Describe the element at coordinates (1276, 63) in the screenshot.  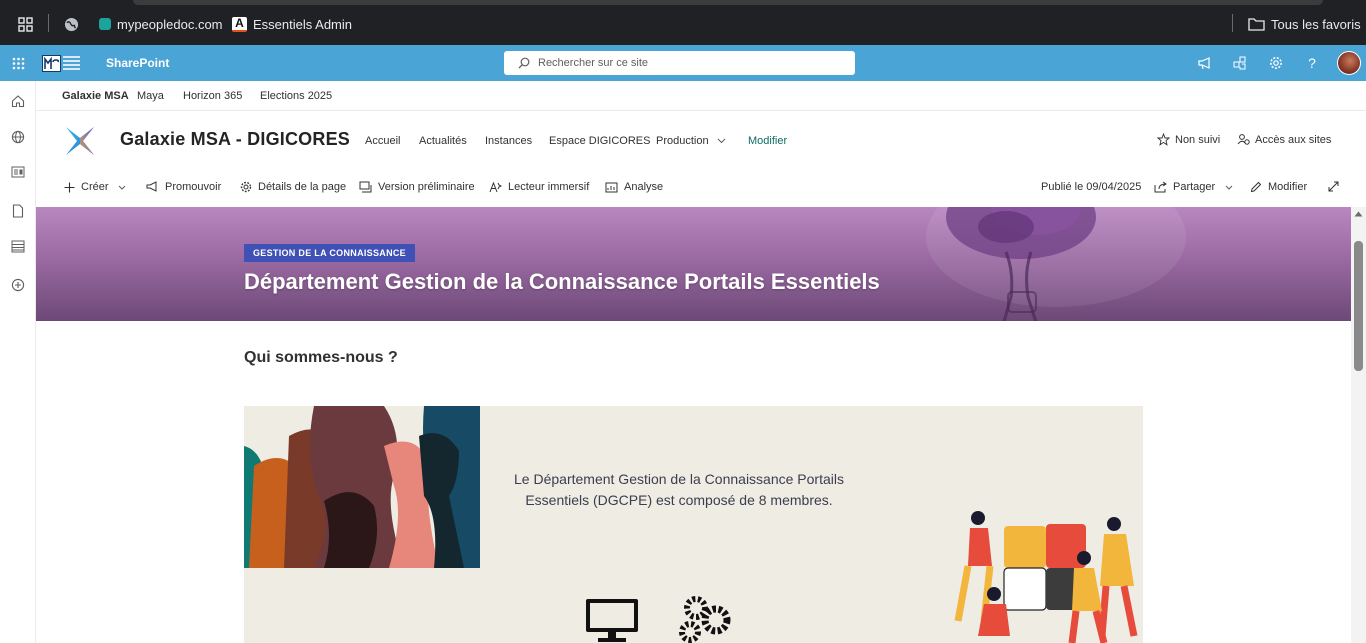
I see `settings-gear-icon` at that location.